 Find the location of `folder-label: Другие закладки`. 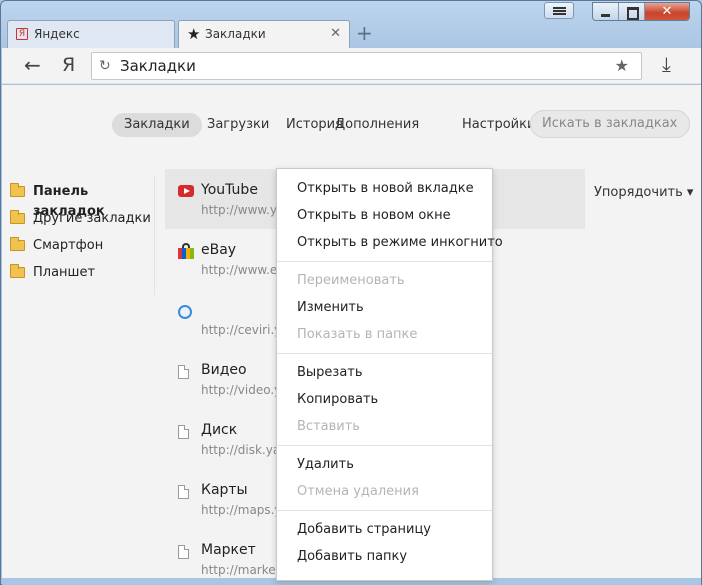

folder-label: Другие закладки is located at coordinates (92, 218).